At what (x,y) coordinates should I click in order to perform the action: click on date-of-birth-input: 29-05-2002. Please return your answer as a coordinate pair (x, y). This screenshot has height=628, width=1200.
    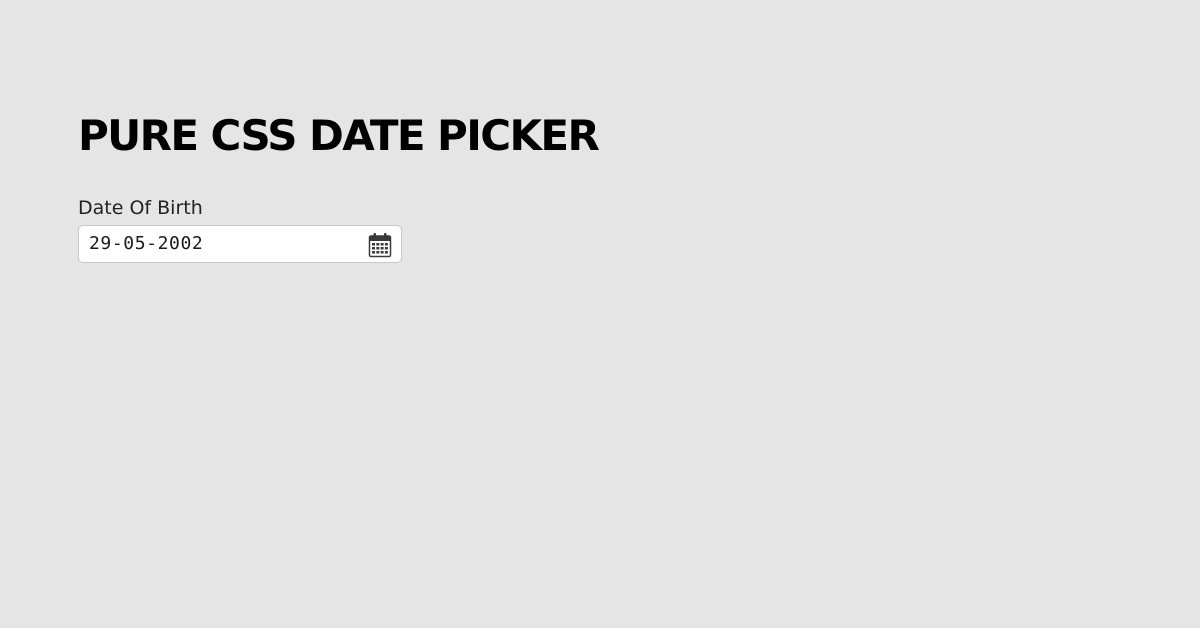
    Looking at the image, I should click on (240, 244).